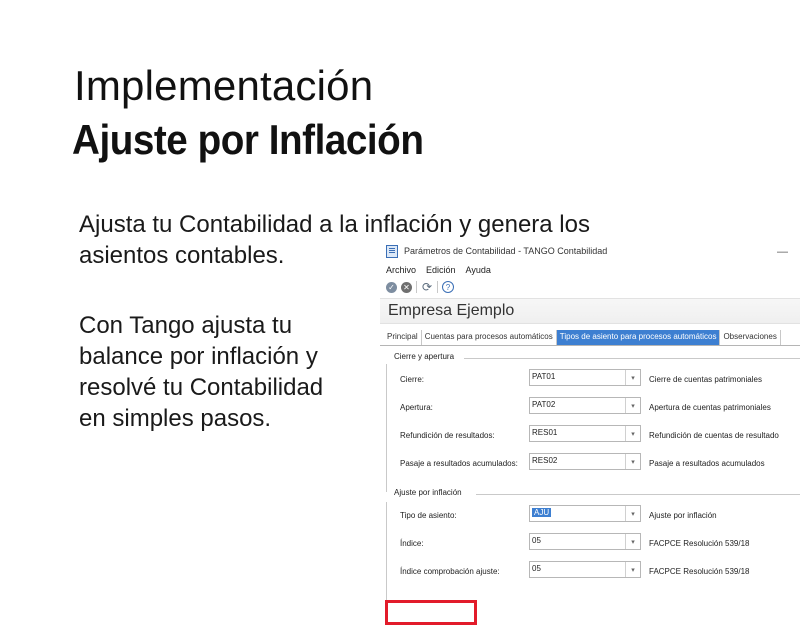 The width and height of the screenshot is (800, 625). What do you see at coordinates (714, 435) in the screenshot?
I see `field-description: Refundición de cuentas de resultado` at bounding box center [714, 435].